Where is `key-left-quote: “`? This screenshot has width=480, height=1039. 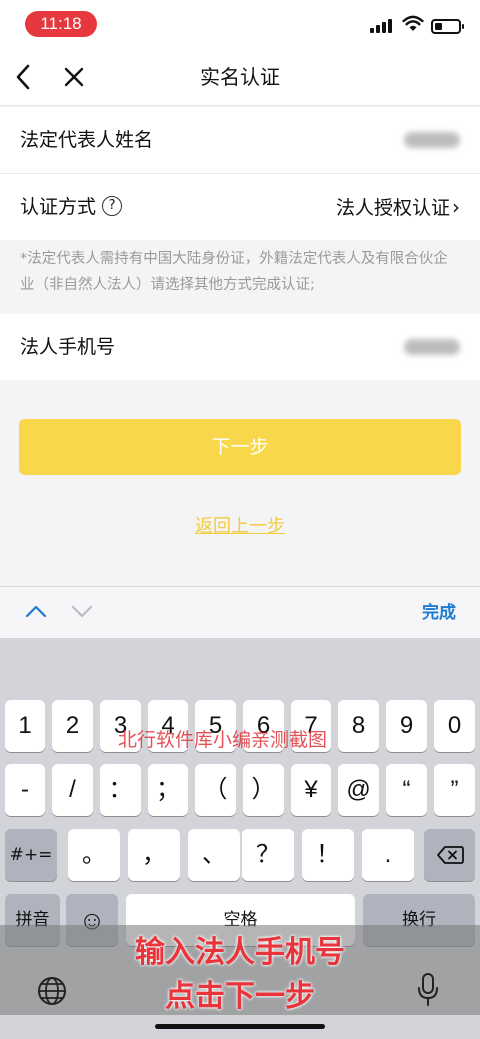
key-left-quote: “ is located at coordinates (406, 790).